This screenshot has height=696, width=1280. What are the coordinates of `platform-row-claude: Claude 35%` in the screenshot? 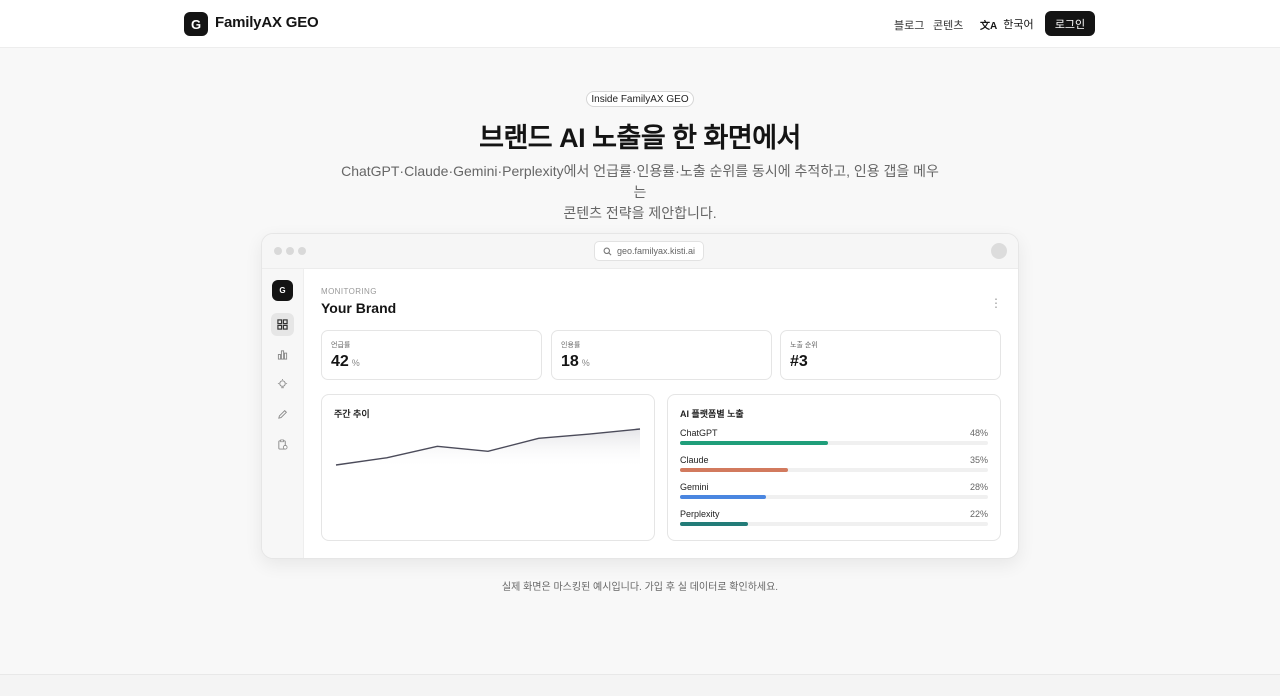 It's located at (834, 467).